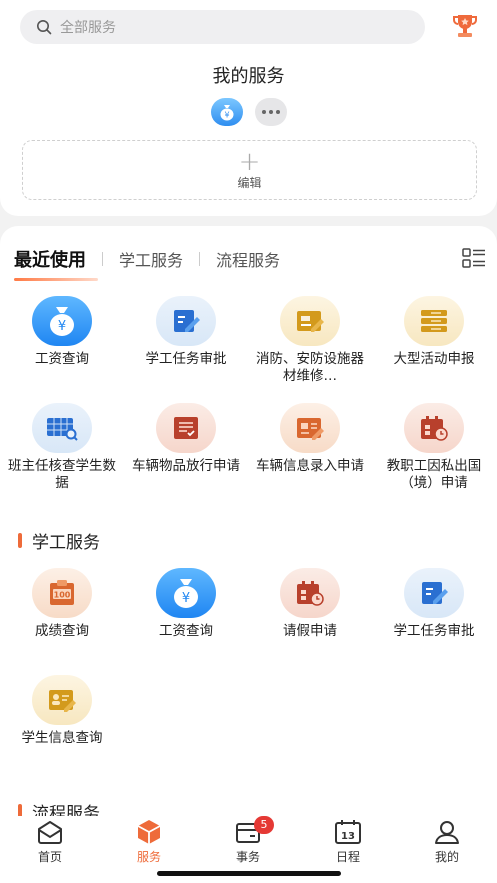 This screenshot has width=497, height=883. What do you see at coordinates (49, 857) in the screenshot?
I see `tab-label: 首页` at bounding box center [49, 857].